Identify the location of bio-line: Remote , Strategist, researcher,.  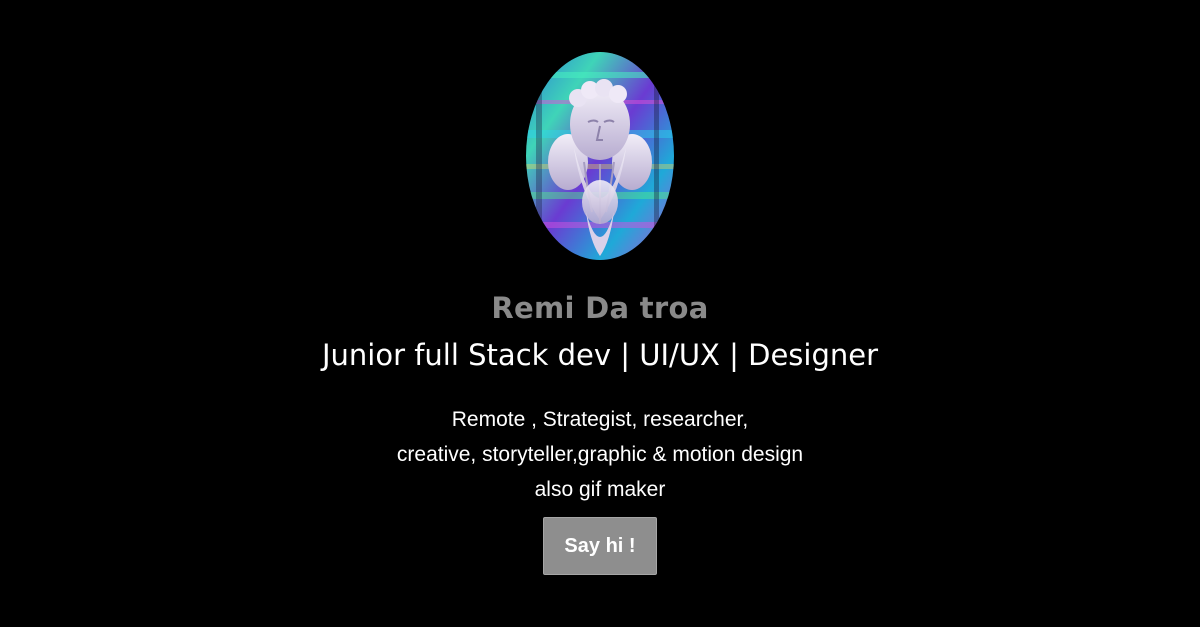
(600, 419).